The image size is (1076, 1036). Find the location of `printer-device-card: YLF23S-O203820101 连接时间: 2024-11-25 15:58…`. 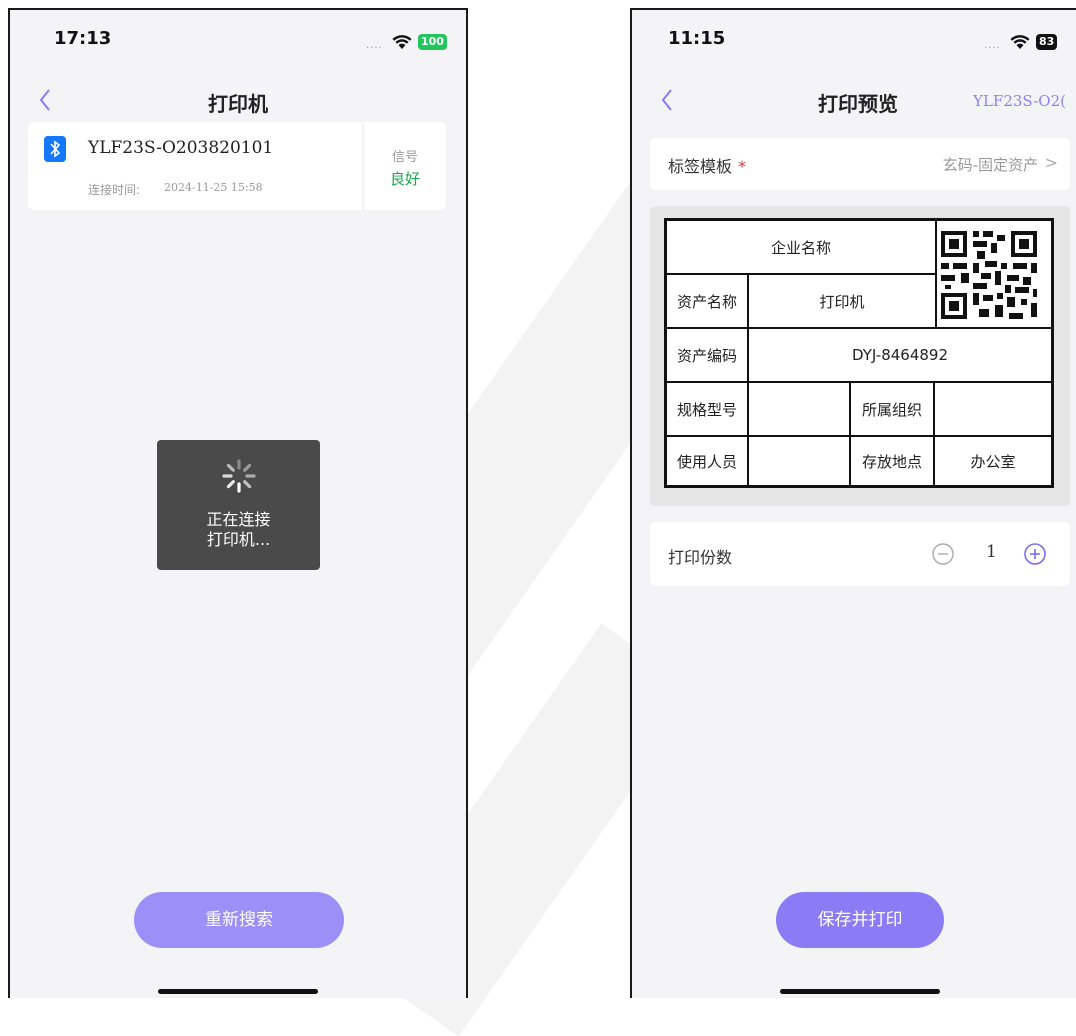

printer-device-card: YLF23S-O203820101 连接时间: 2024-11-25 15:58… is located at coordinates (237, 166).